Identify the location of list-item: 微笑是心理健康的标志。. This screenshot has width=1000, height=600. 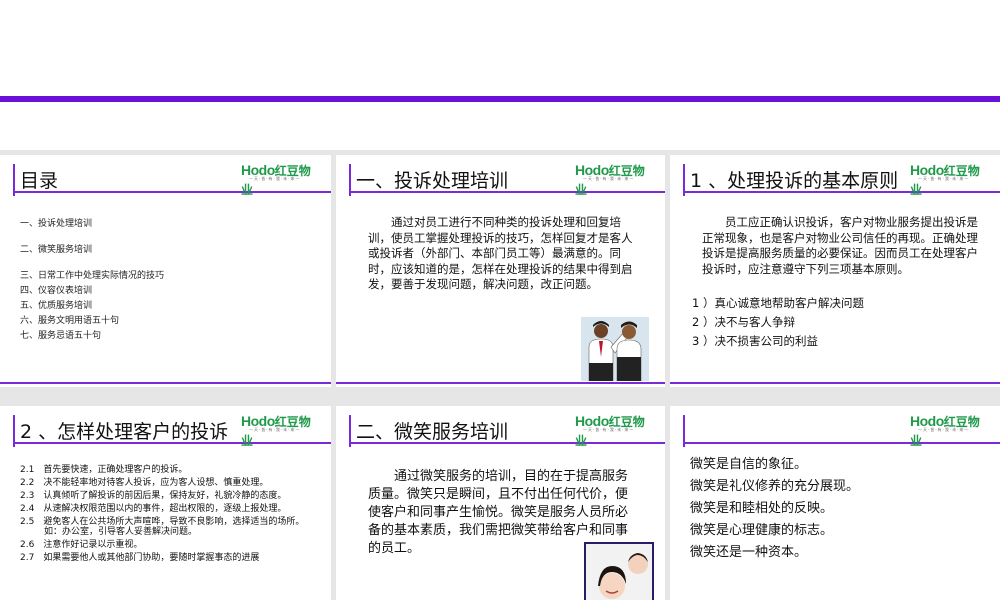
(762, 530).